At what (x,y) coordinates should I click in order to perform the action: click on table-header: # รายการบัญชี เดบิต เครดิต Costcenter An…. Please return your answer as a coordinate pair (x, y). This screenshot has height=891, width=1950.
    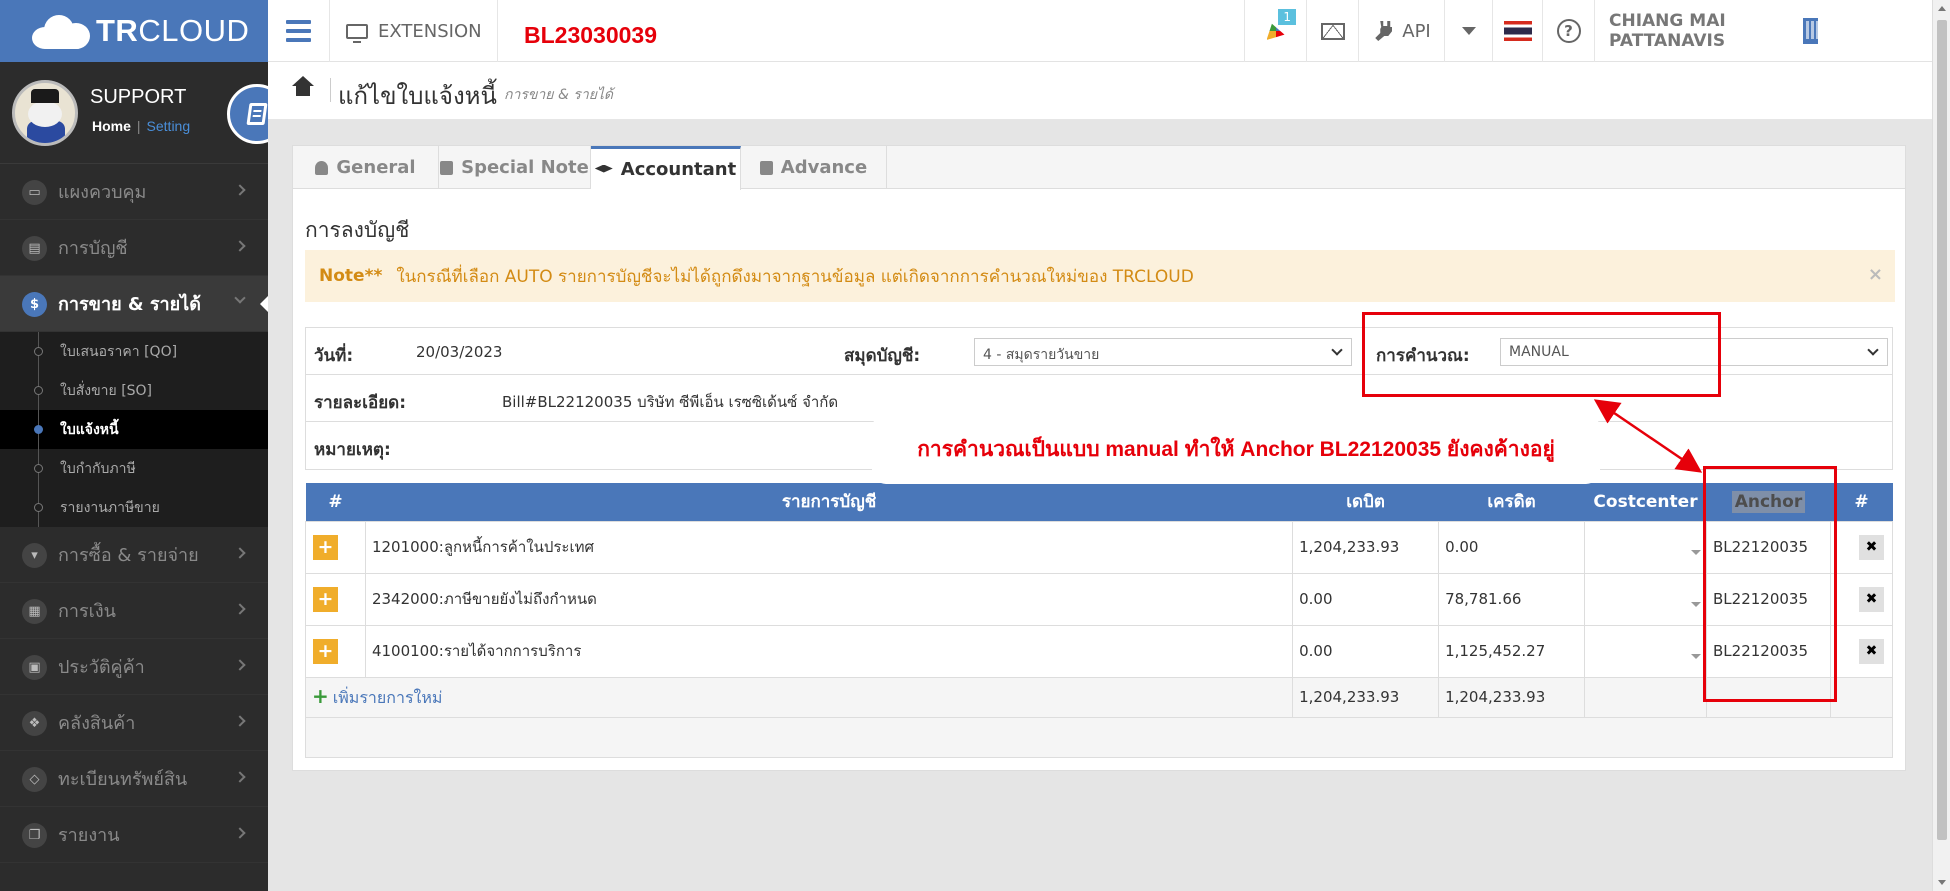
    Looking at the image, I should click on (1099, 502).